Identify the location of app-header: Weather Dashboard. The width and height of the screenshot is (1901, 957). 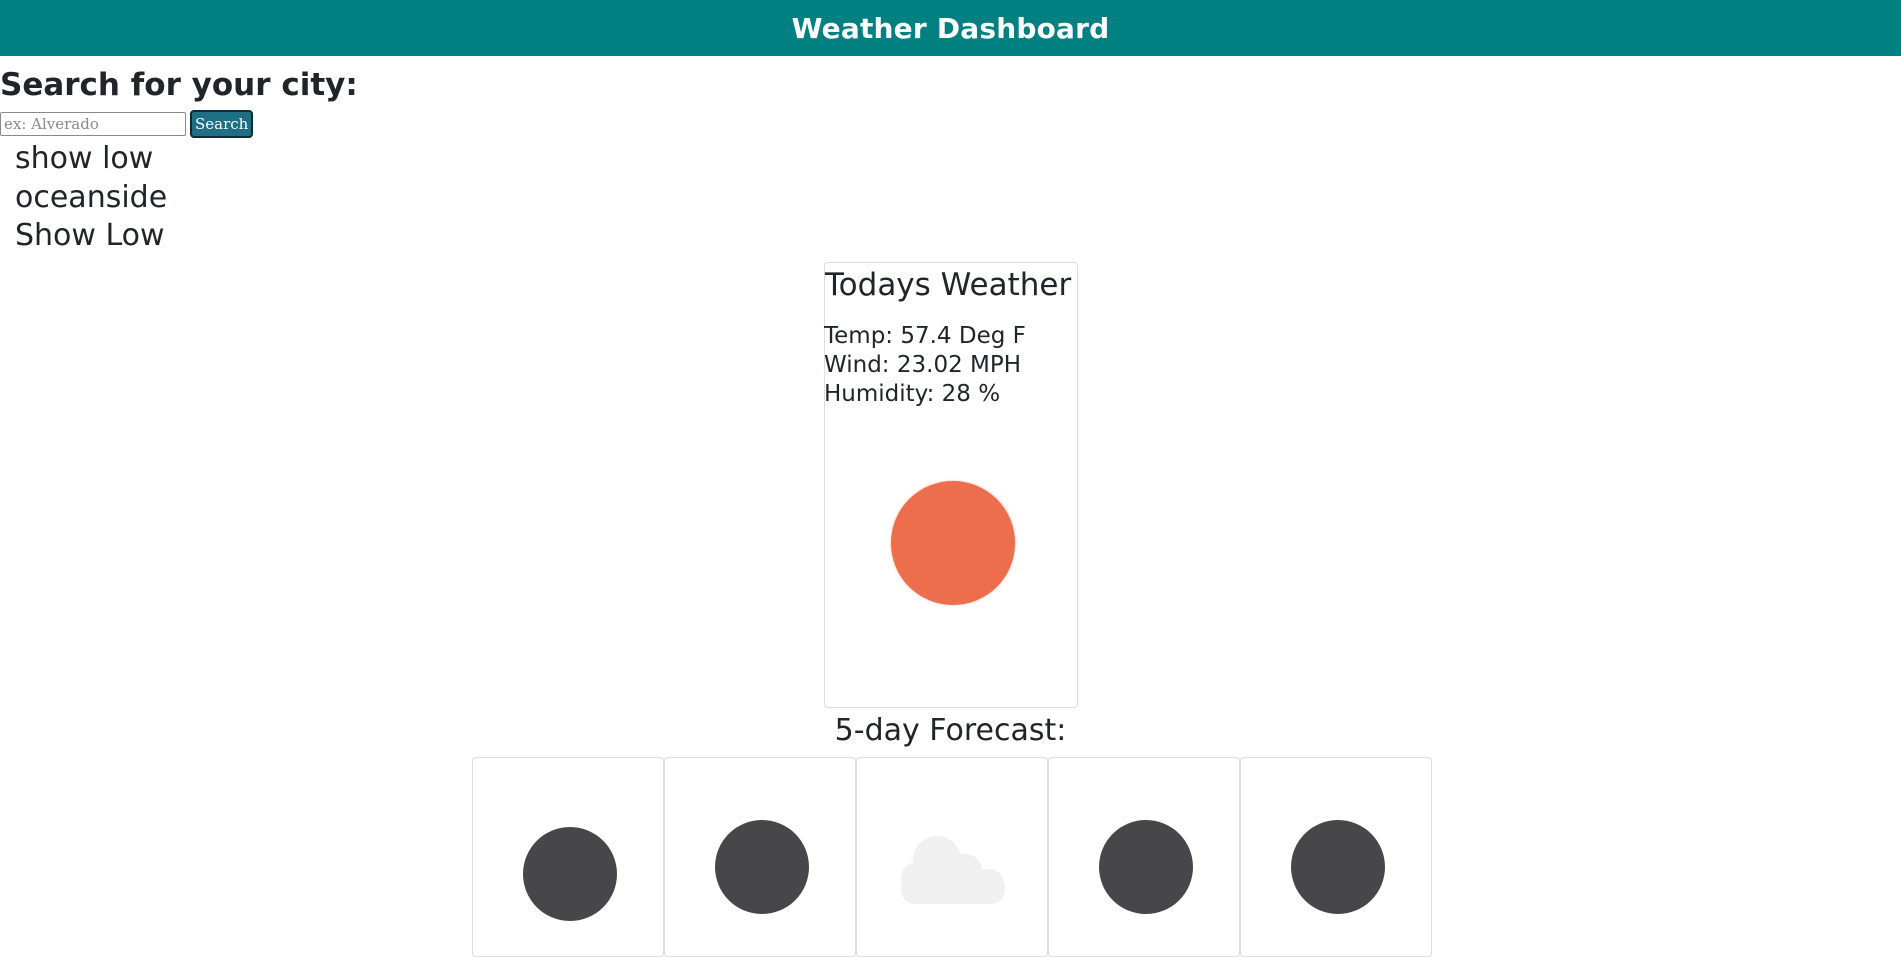
(950, 28).